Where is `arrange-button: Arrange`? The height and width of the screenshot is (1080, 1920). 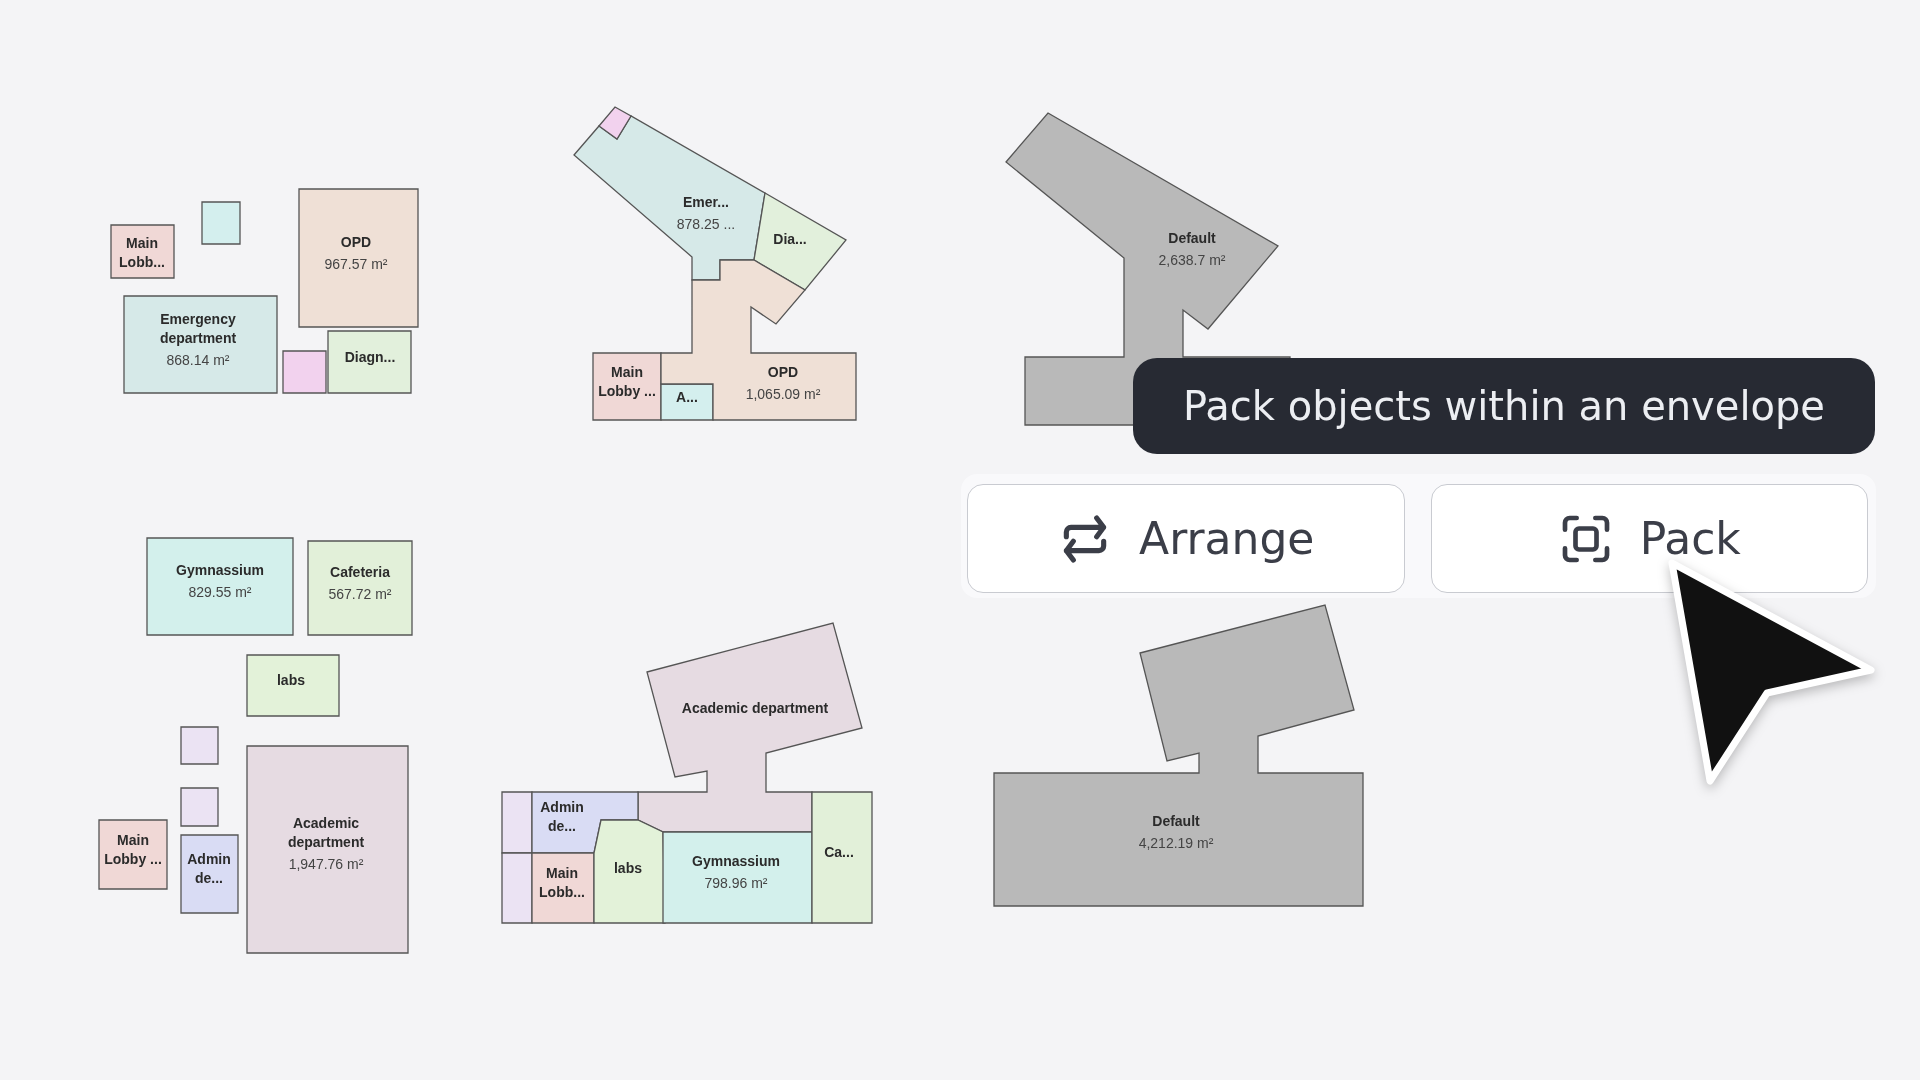
arrange-button: Arrange is located at coordinates (1186, 538).